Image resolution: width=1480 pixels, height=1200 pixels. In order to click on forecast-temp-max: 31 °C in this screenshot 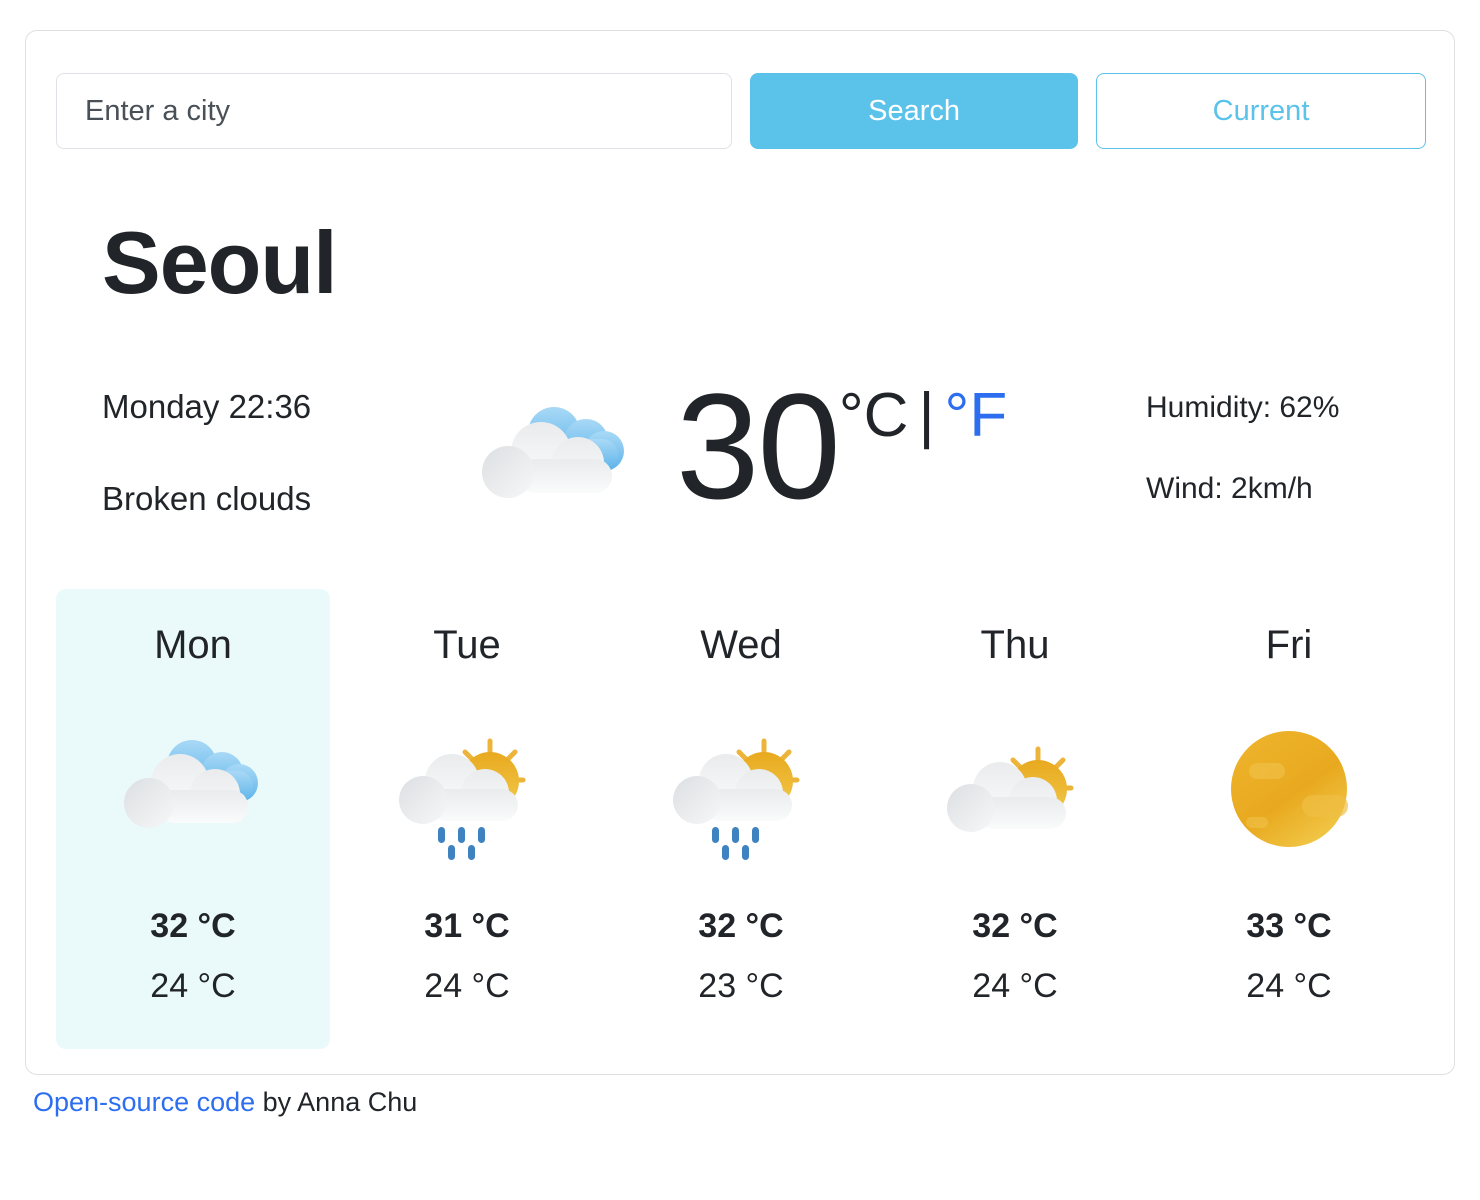, I will do `click(467, 926)`.